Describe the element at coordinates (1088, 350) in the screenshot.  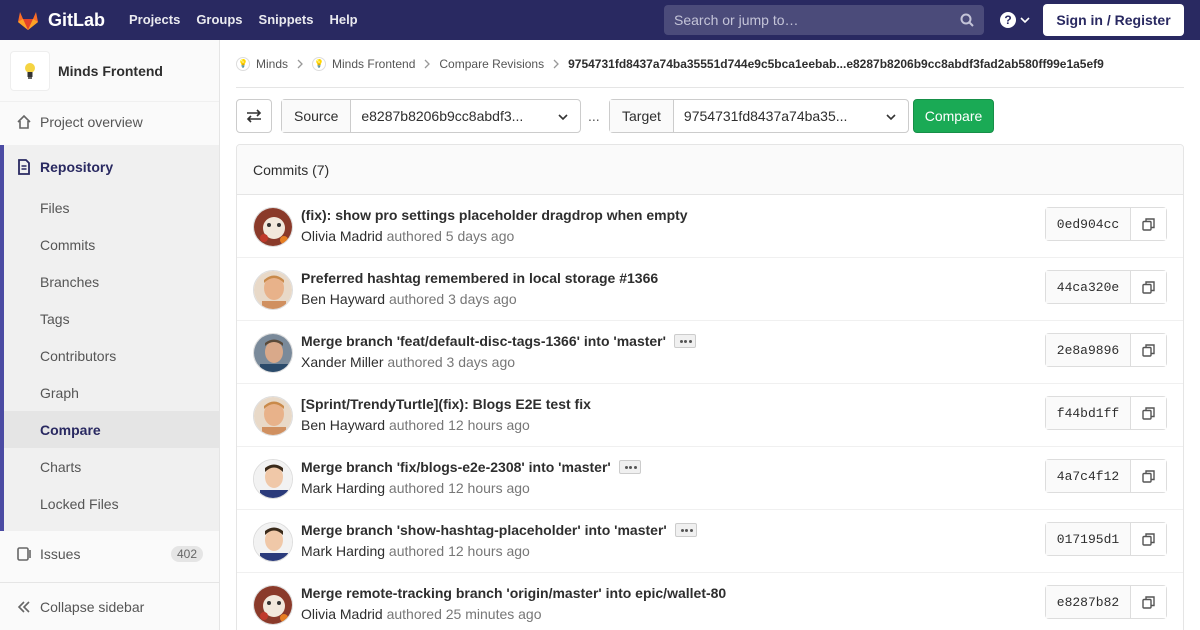
I see `commit-sha-link: 2e8a9896` at that location.